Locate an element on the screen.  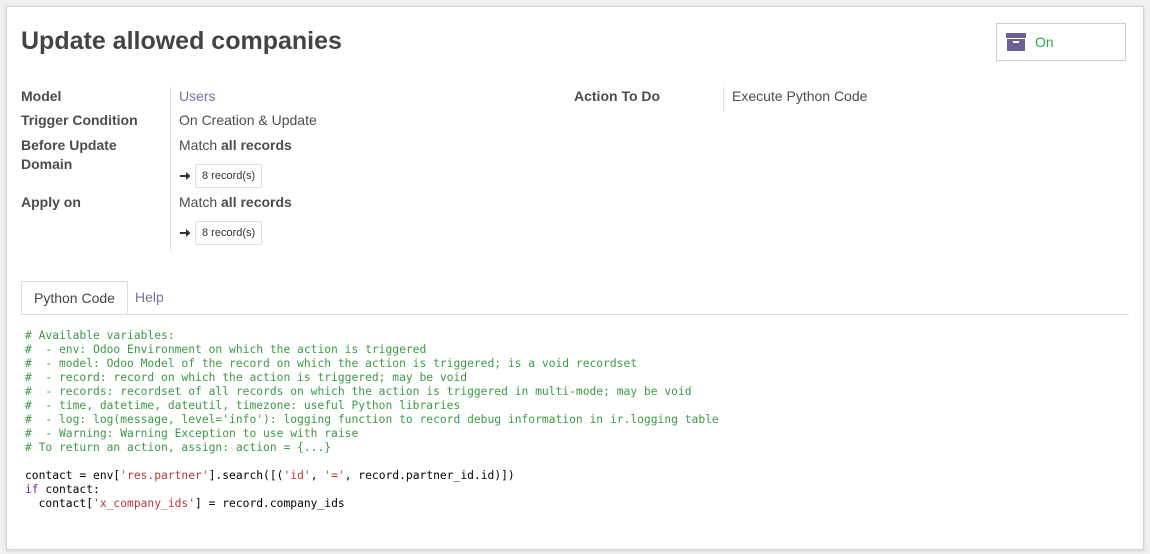
field-separator-left is located at coordinates (170, 169).